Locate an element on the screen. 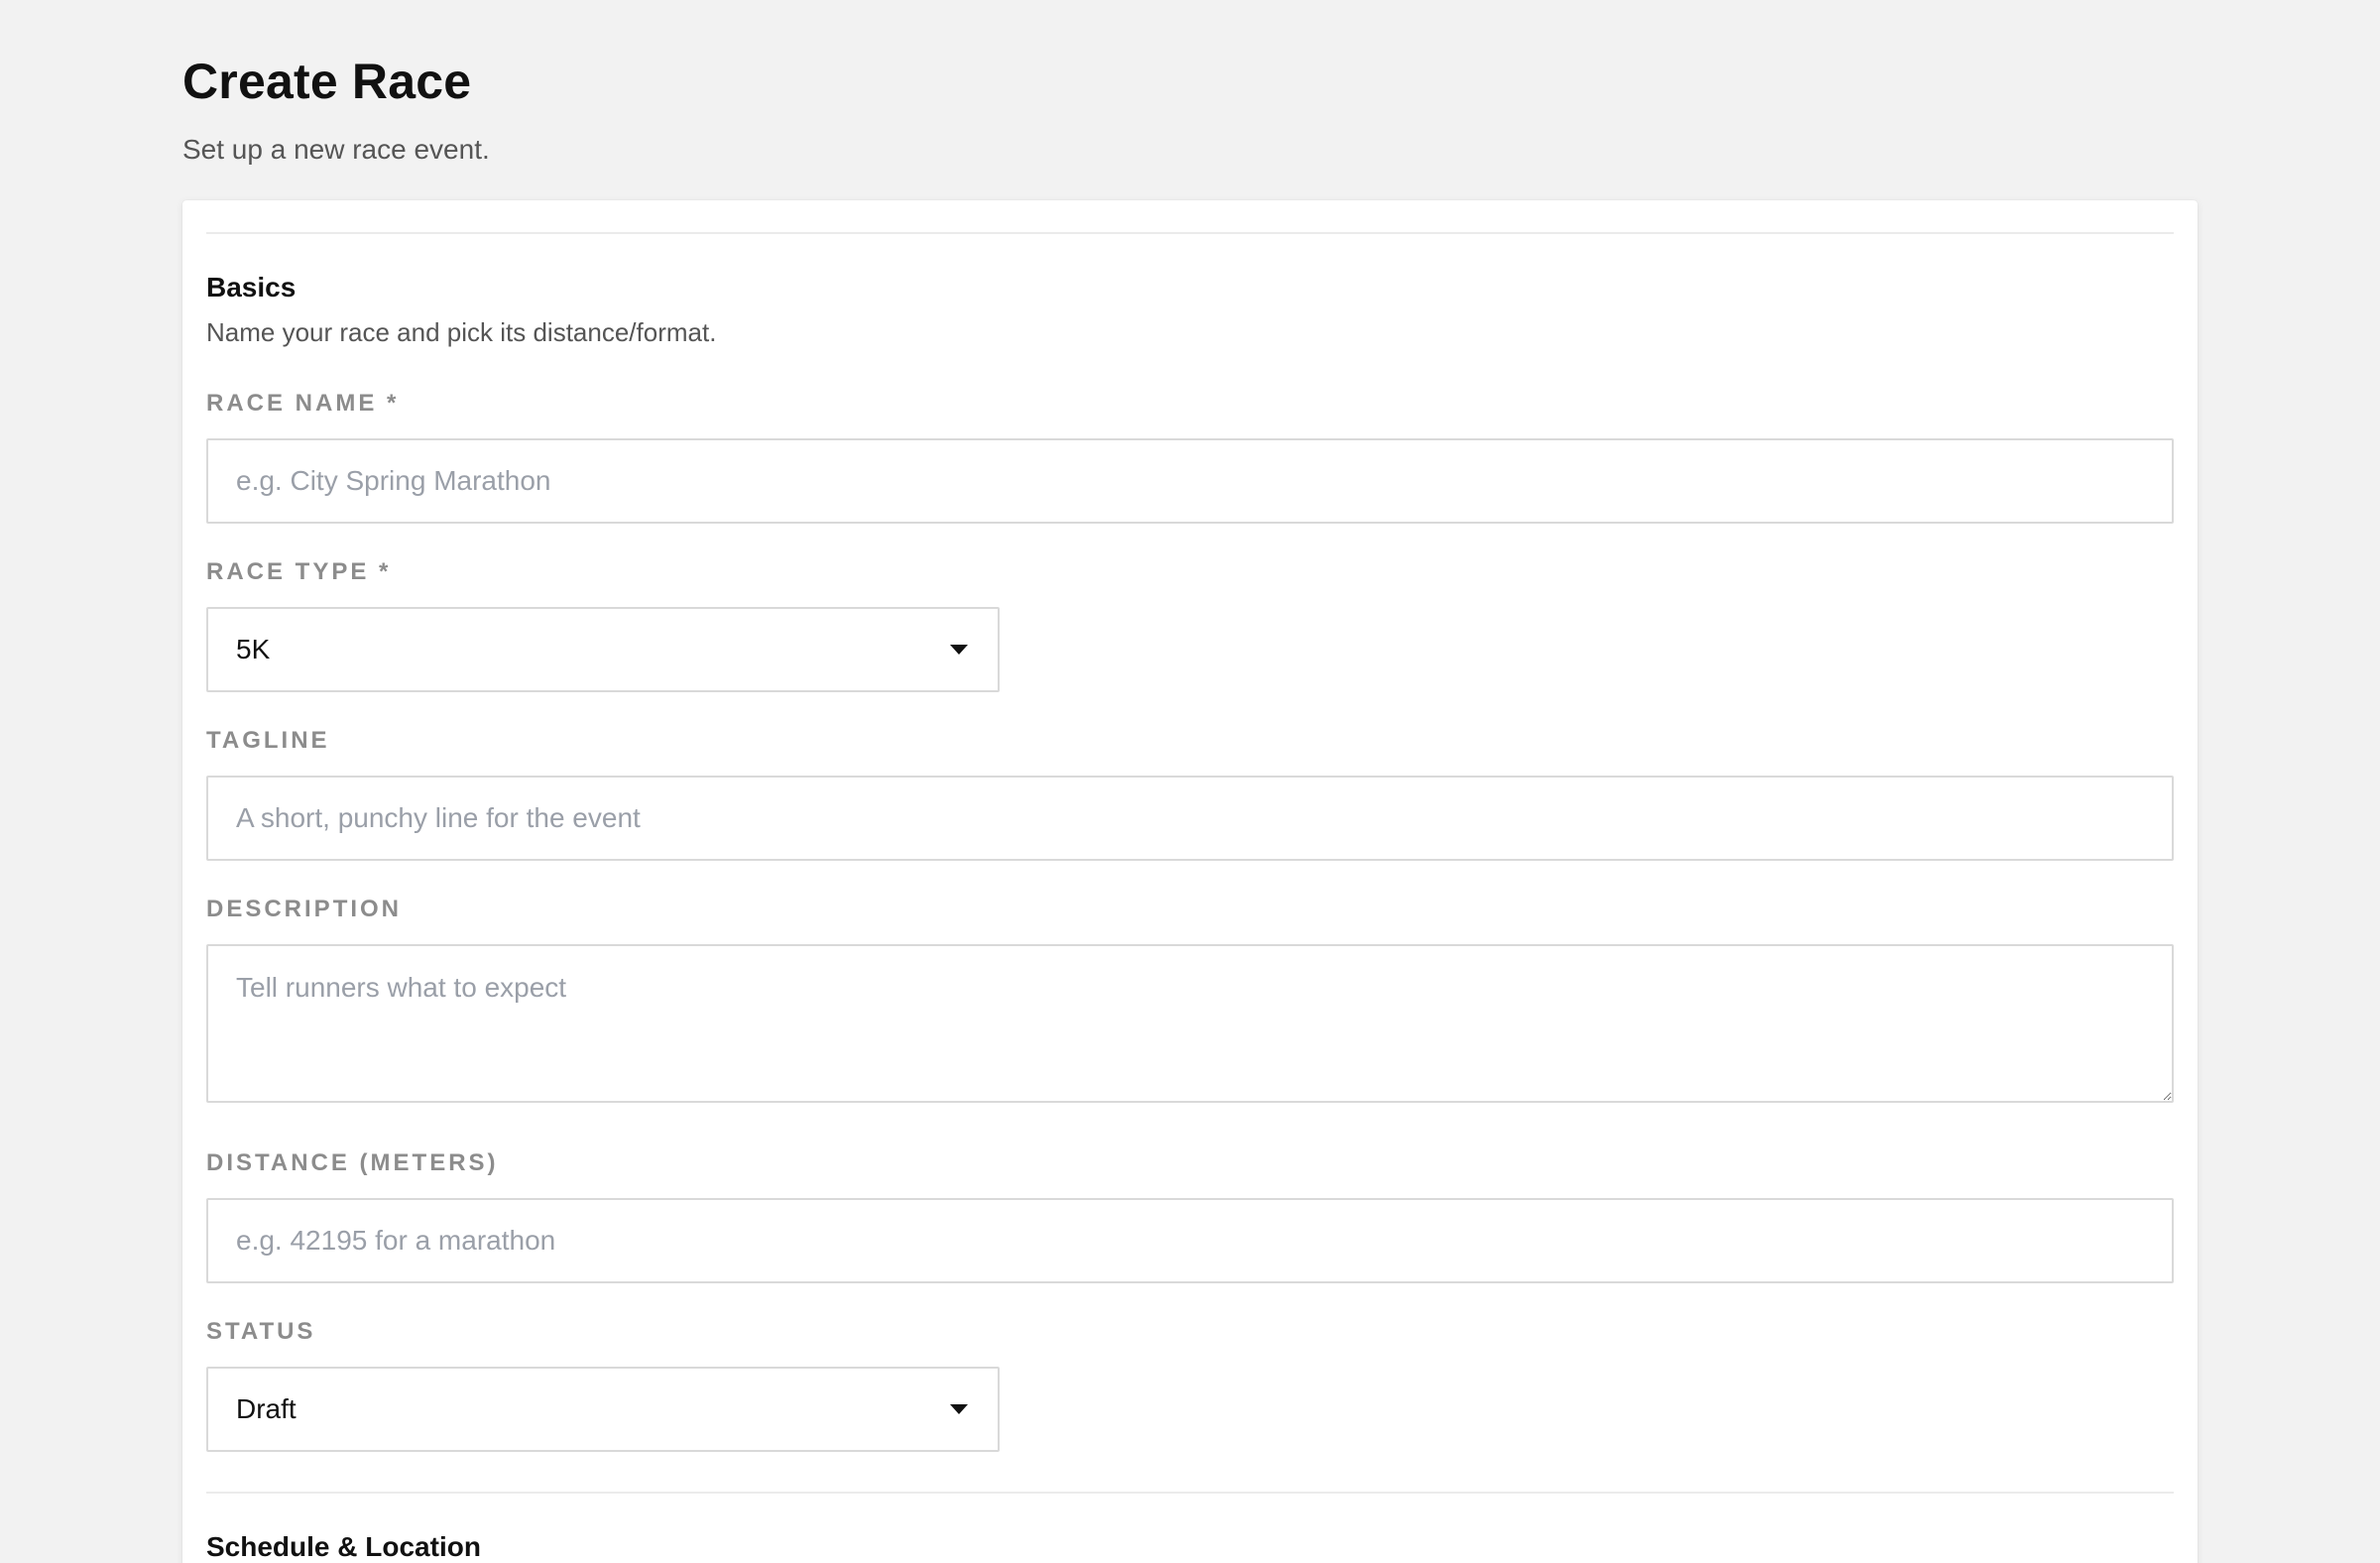  race-name-input is located at coordinates (1190, 481).